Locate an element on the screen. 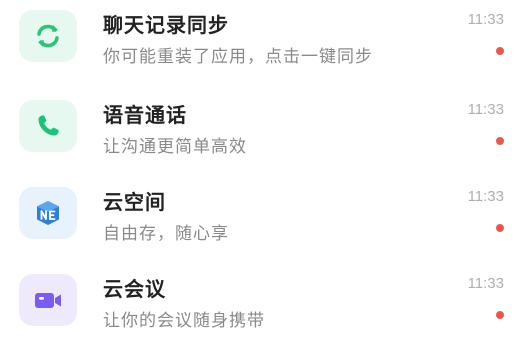  chat-sync-tile is located at coordinates (48, 36).